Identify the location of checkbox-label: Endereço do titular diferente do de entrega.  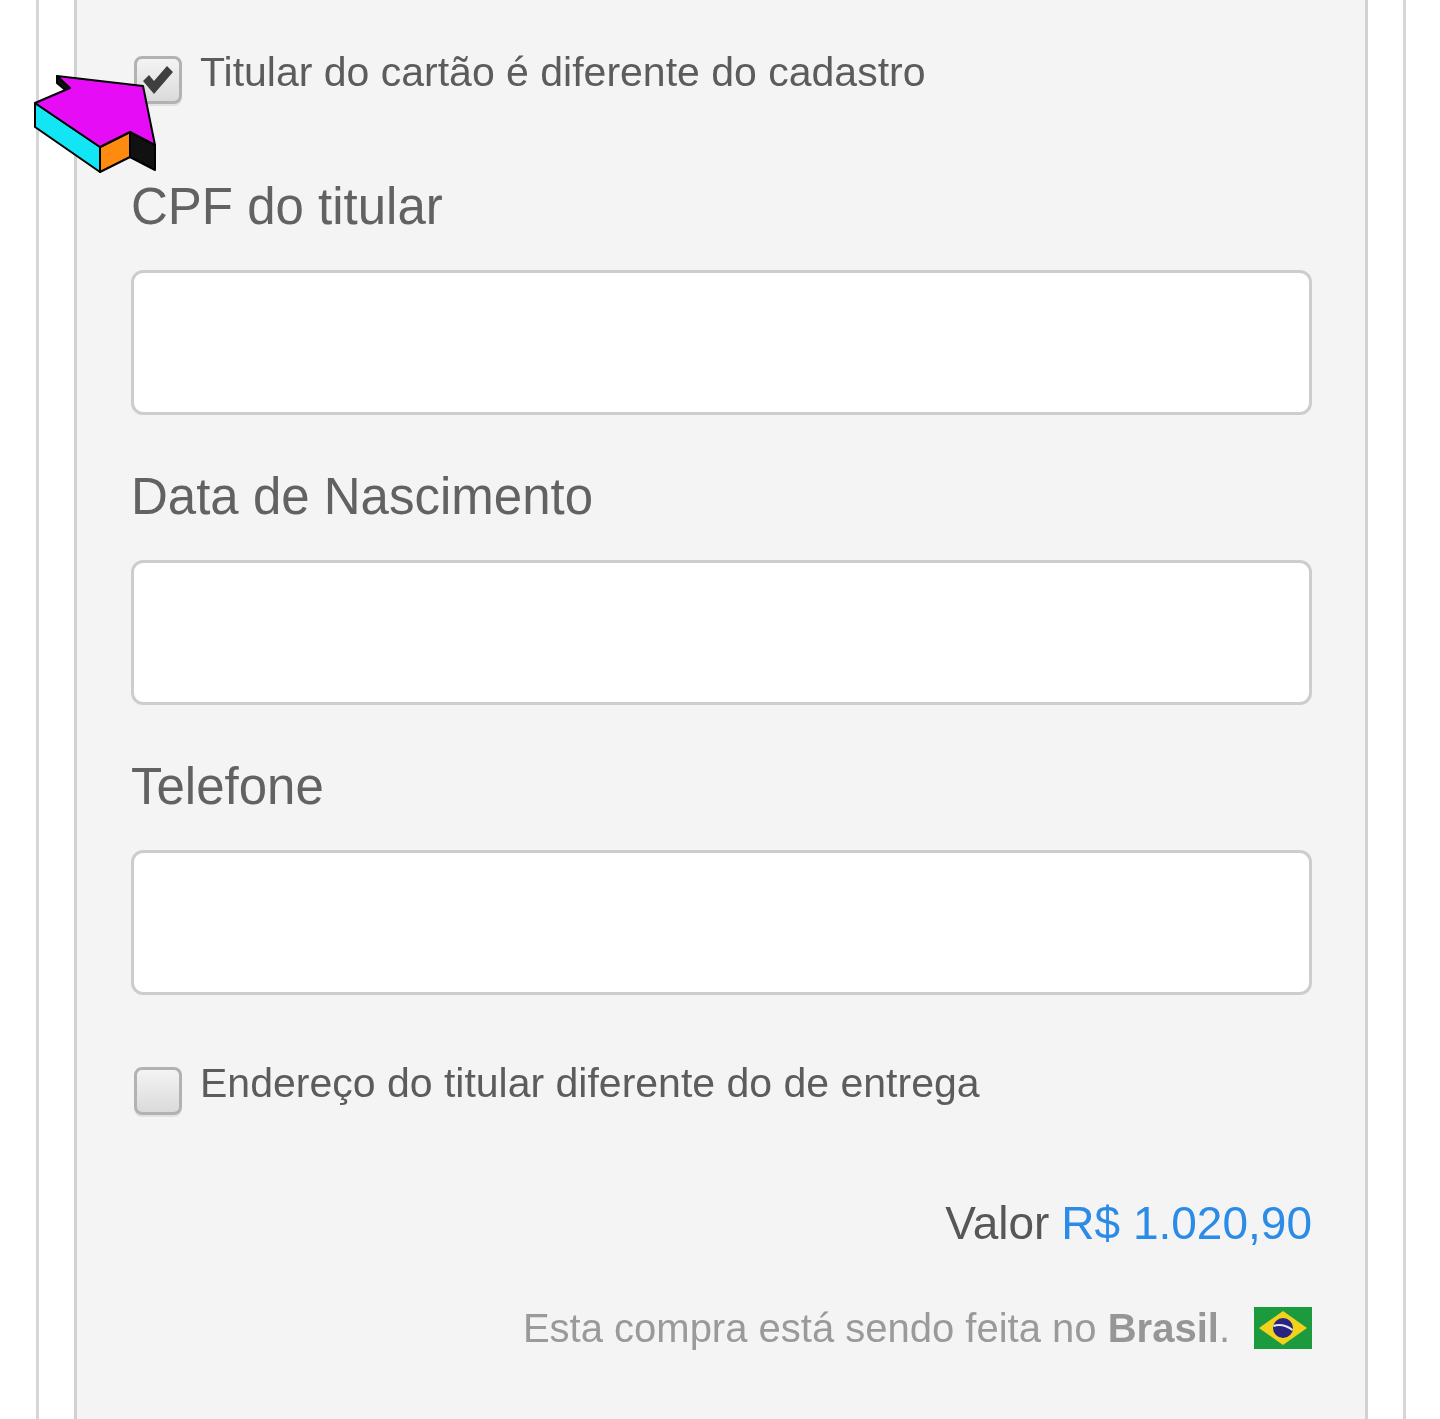
(590, 1084).